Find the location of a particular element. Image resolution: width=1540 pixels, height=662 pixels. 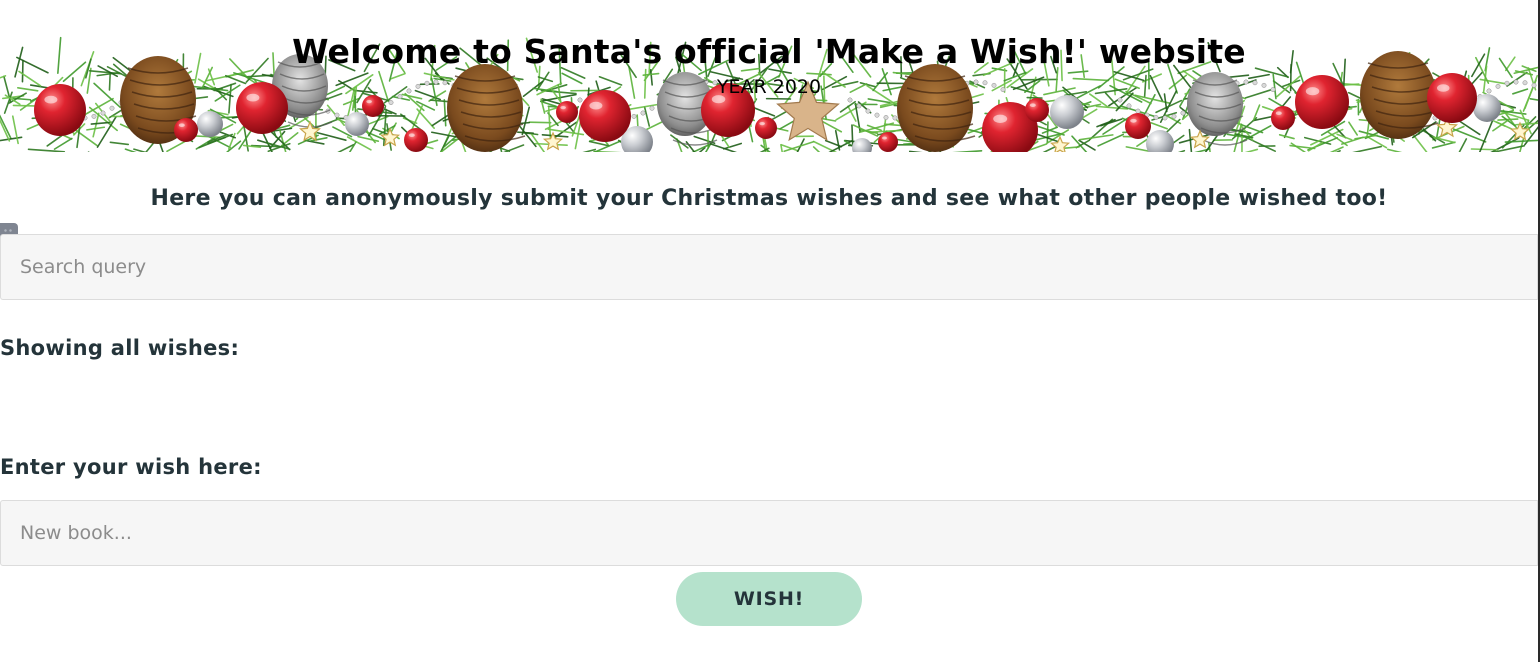

wish-input is located at coordinates (769, 533).